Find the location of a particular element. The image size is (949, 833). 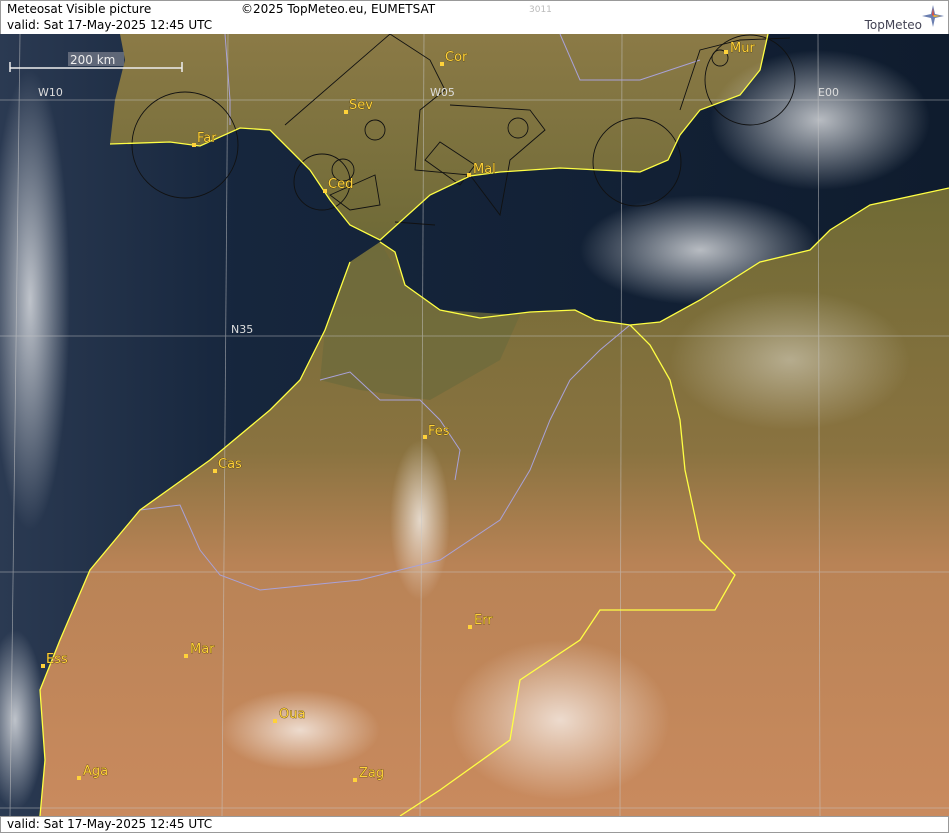

city-marker-mur is located at coordinates (726, 52).